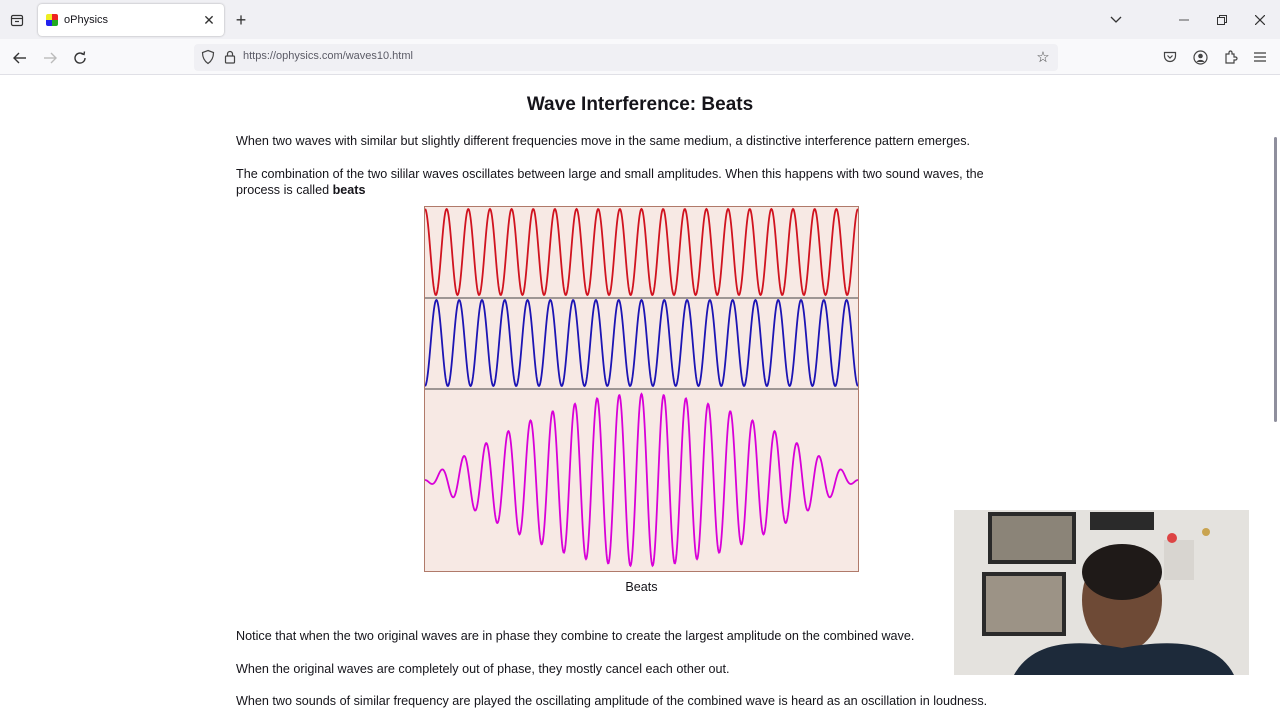  What do you see at coordinates (1200, 57) in the screenshot?
I see `account-icon` at bounding box center [1200, 57].